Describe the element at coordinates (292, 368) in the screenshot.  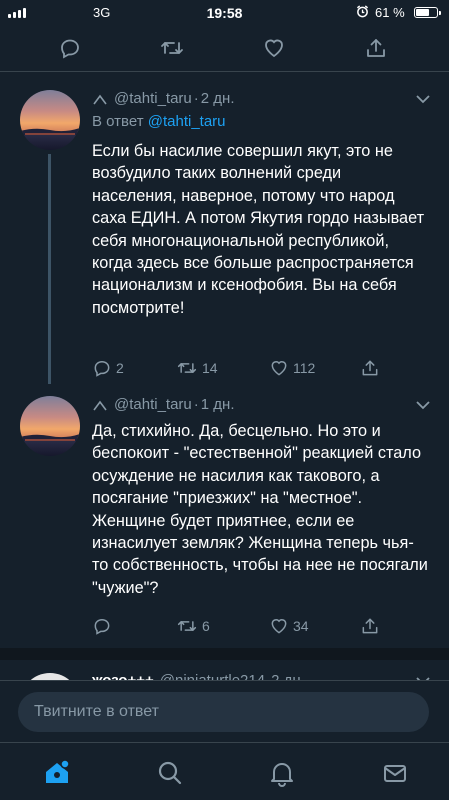
I see `like-button: 112` at that location.